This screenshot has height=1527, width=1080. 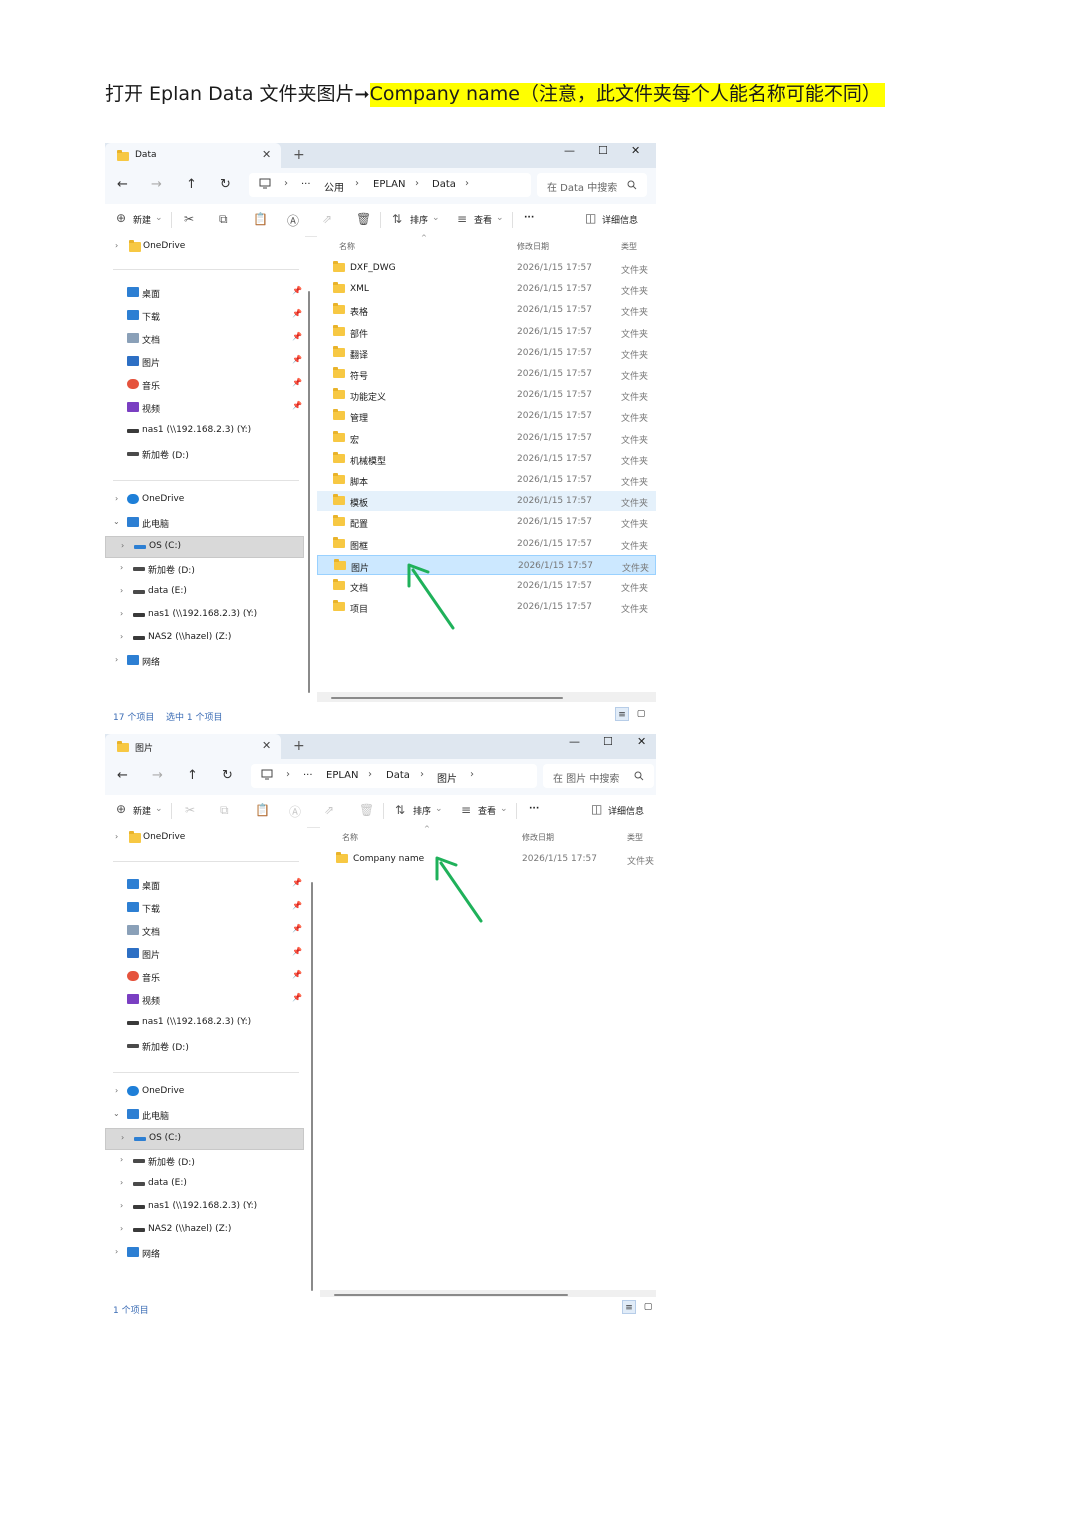 What do you see at coordinates (431, 596) in the screenshot?
I see `arrow-to-pictures-folder` at bounding box center [431, 596].